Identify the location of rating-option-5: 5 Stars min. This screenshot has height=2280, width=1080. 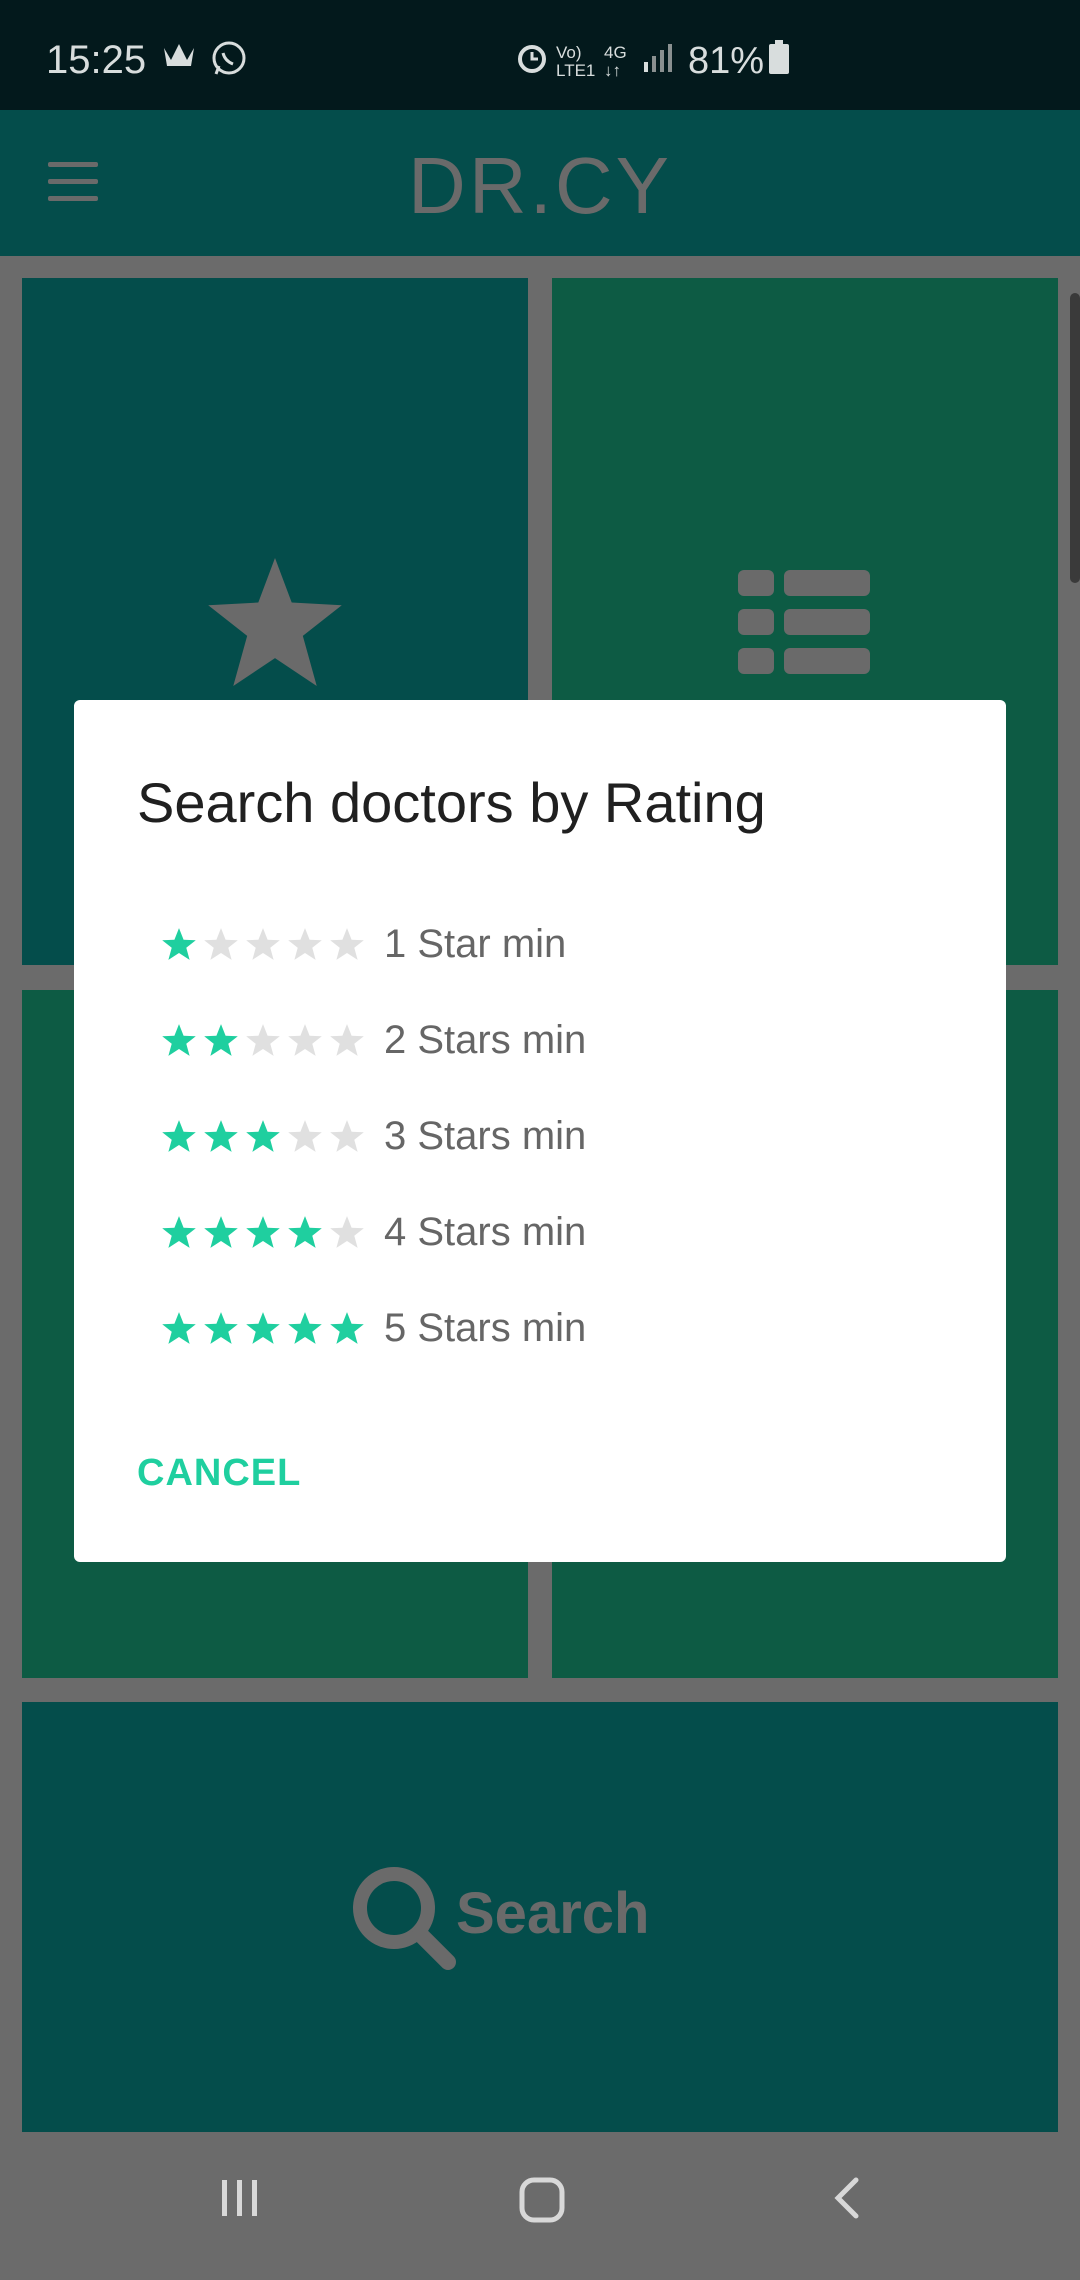
(373, 1328).